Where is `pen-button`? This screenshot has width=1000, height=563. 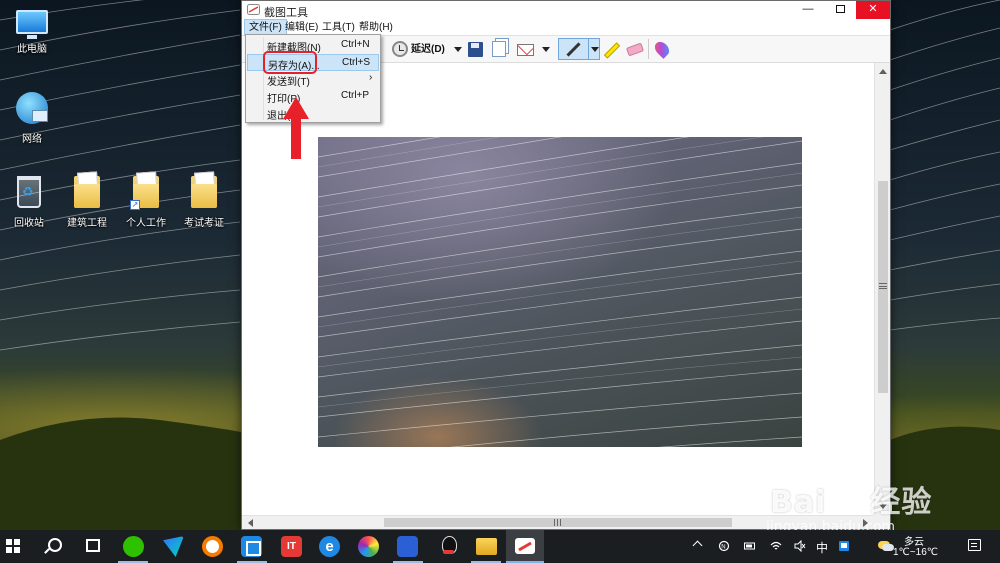
pen-button is located at coordinates (579, 49).